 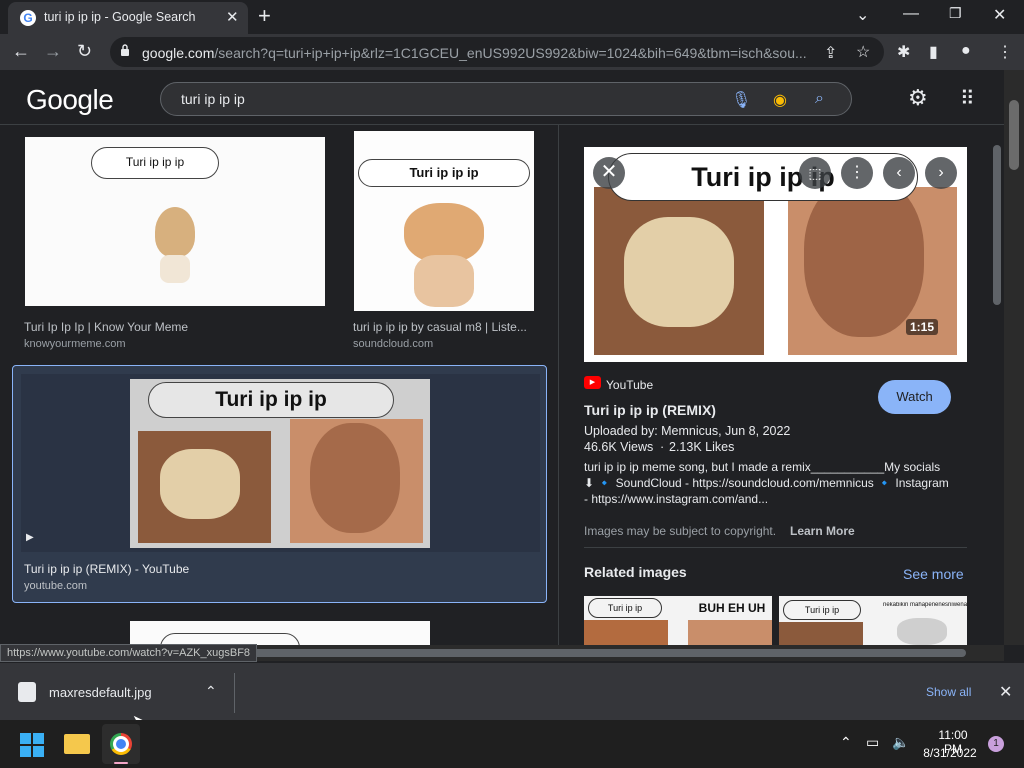 What do you see at coordinates (280, 633) in the screenshot?
I see `result-image-partial` at bounding box center [280, 633].